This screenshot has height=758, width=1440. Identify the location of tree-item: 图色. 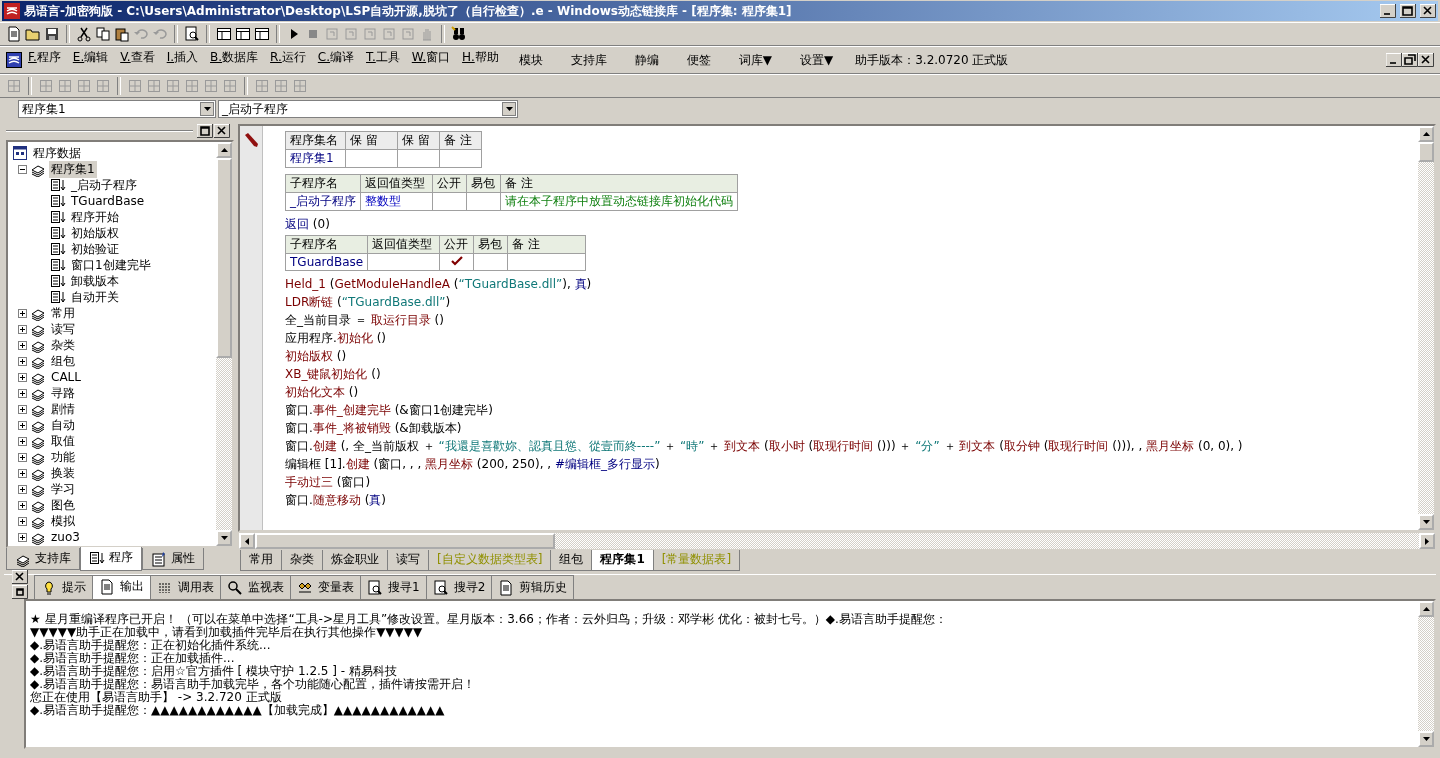
(63, 505).